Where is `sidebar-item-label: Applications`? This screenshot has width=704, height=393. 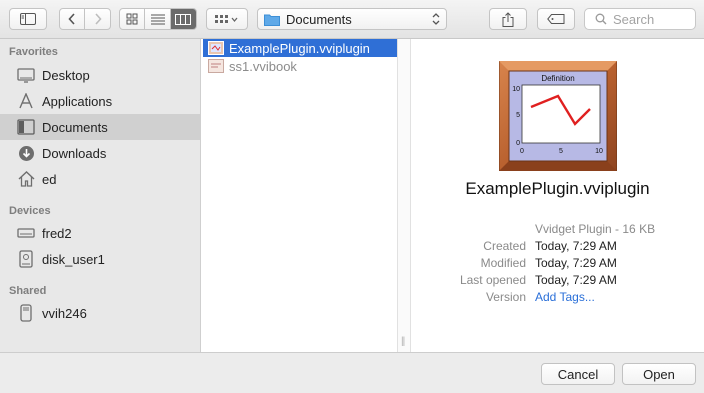 sidebar-item-label: Applications is located at coordinates (77, 101).